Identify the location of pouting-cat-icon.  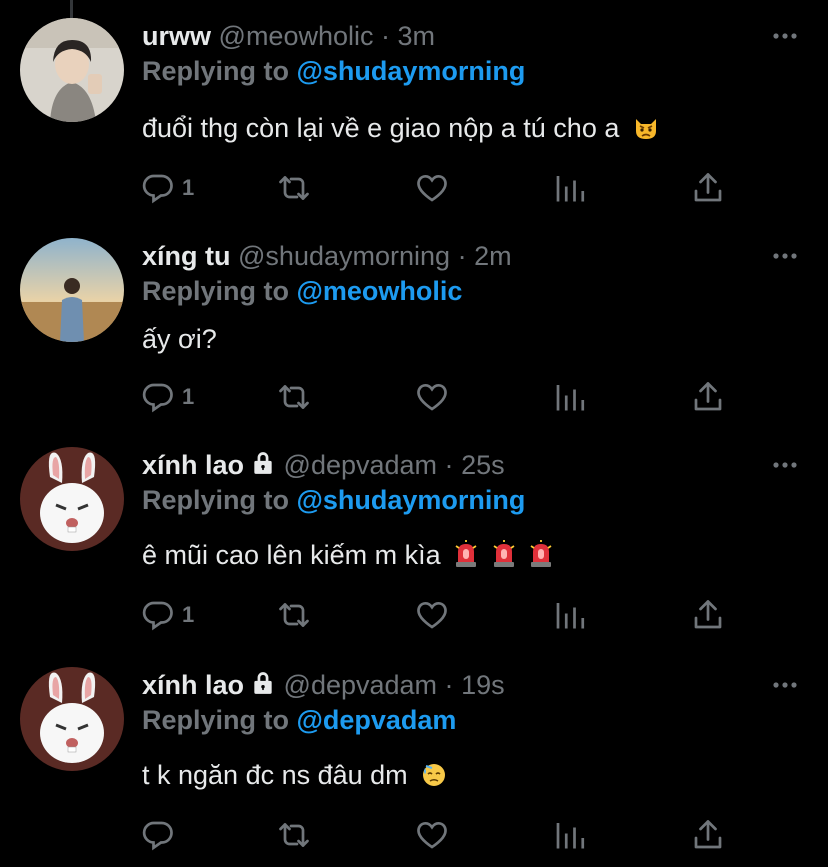
(646, 132).